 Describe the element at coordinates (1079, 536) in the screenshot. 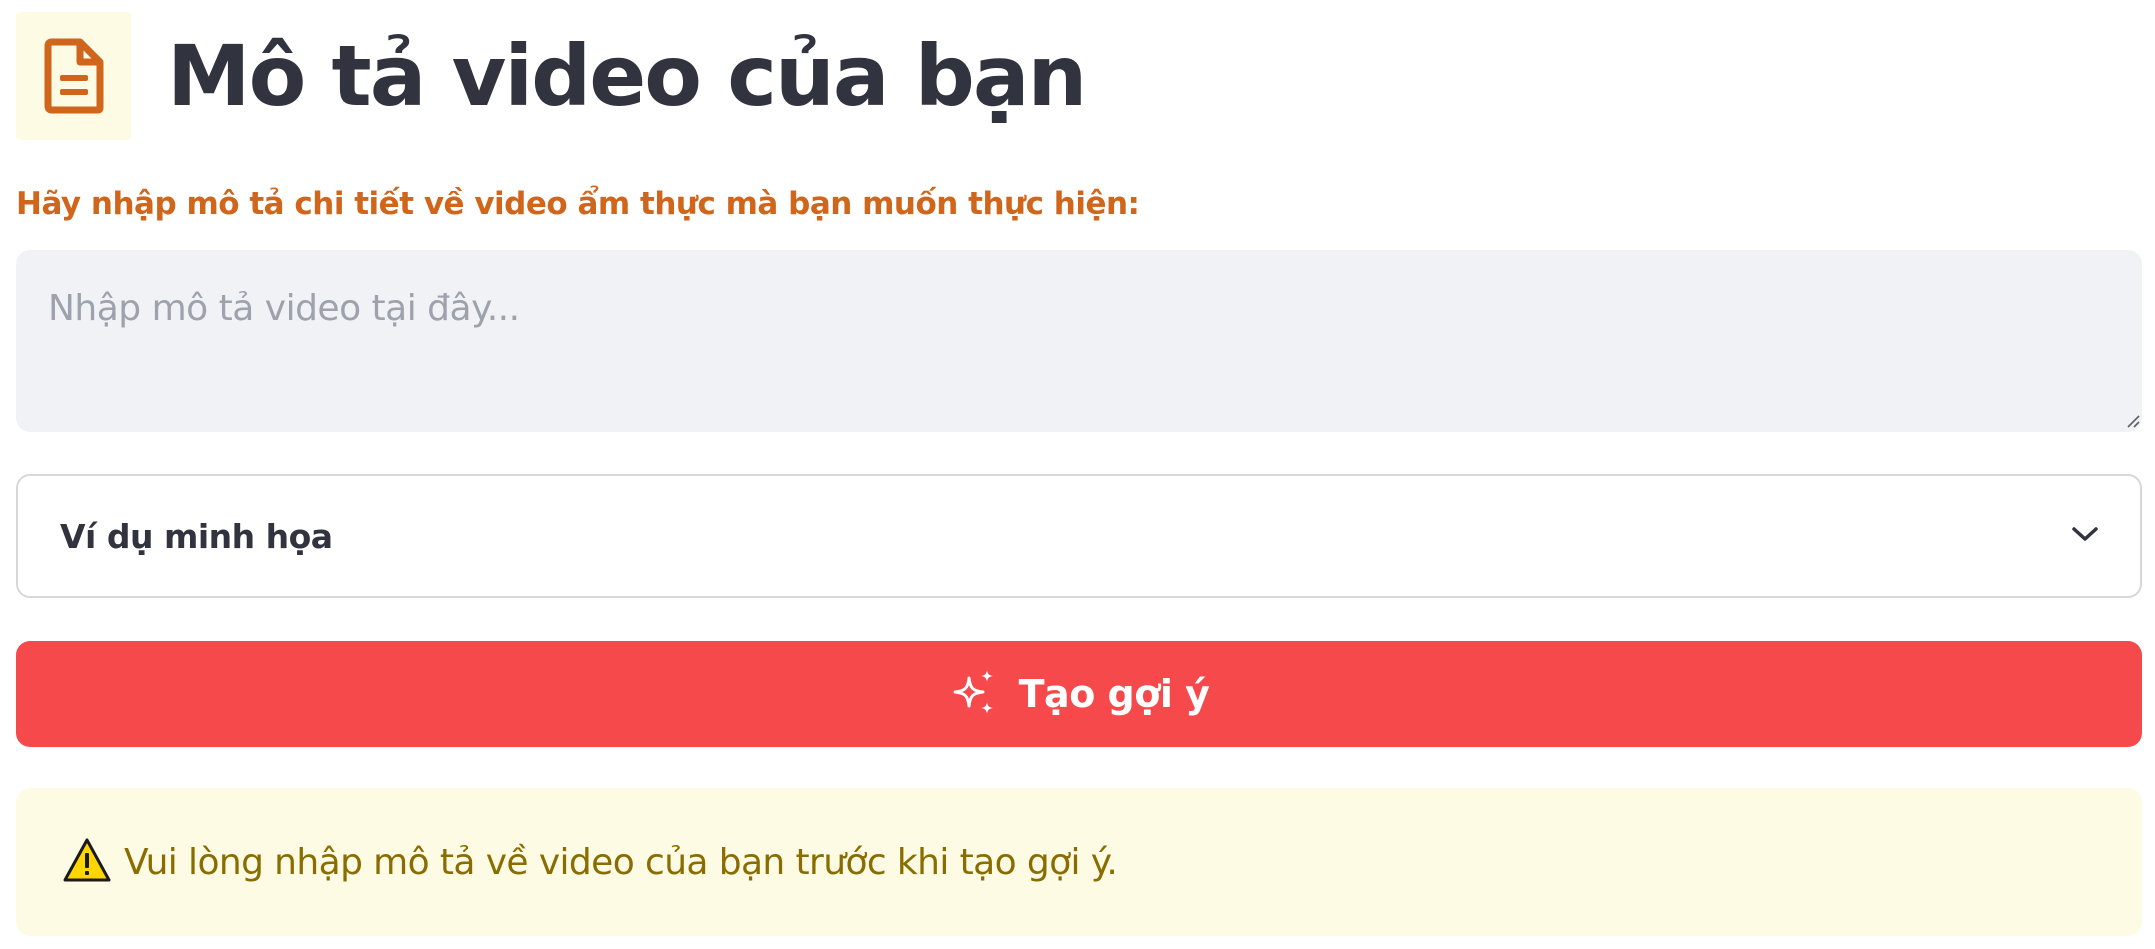

I see `examples-expander: Ví dụ minh họa` at that location.